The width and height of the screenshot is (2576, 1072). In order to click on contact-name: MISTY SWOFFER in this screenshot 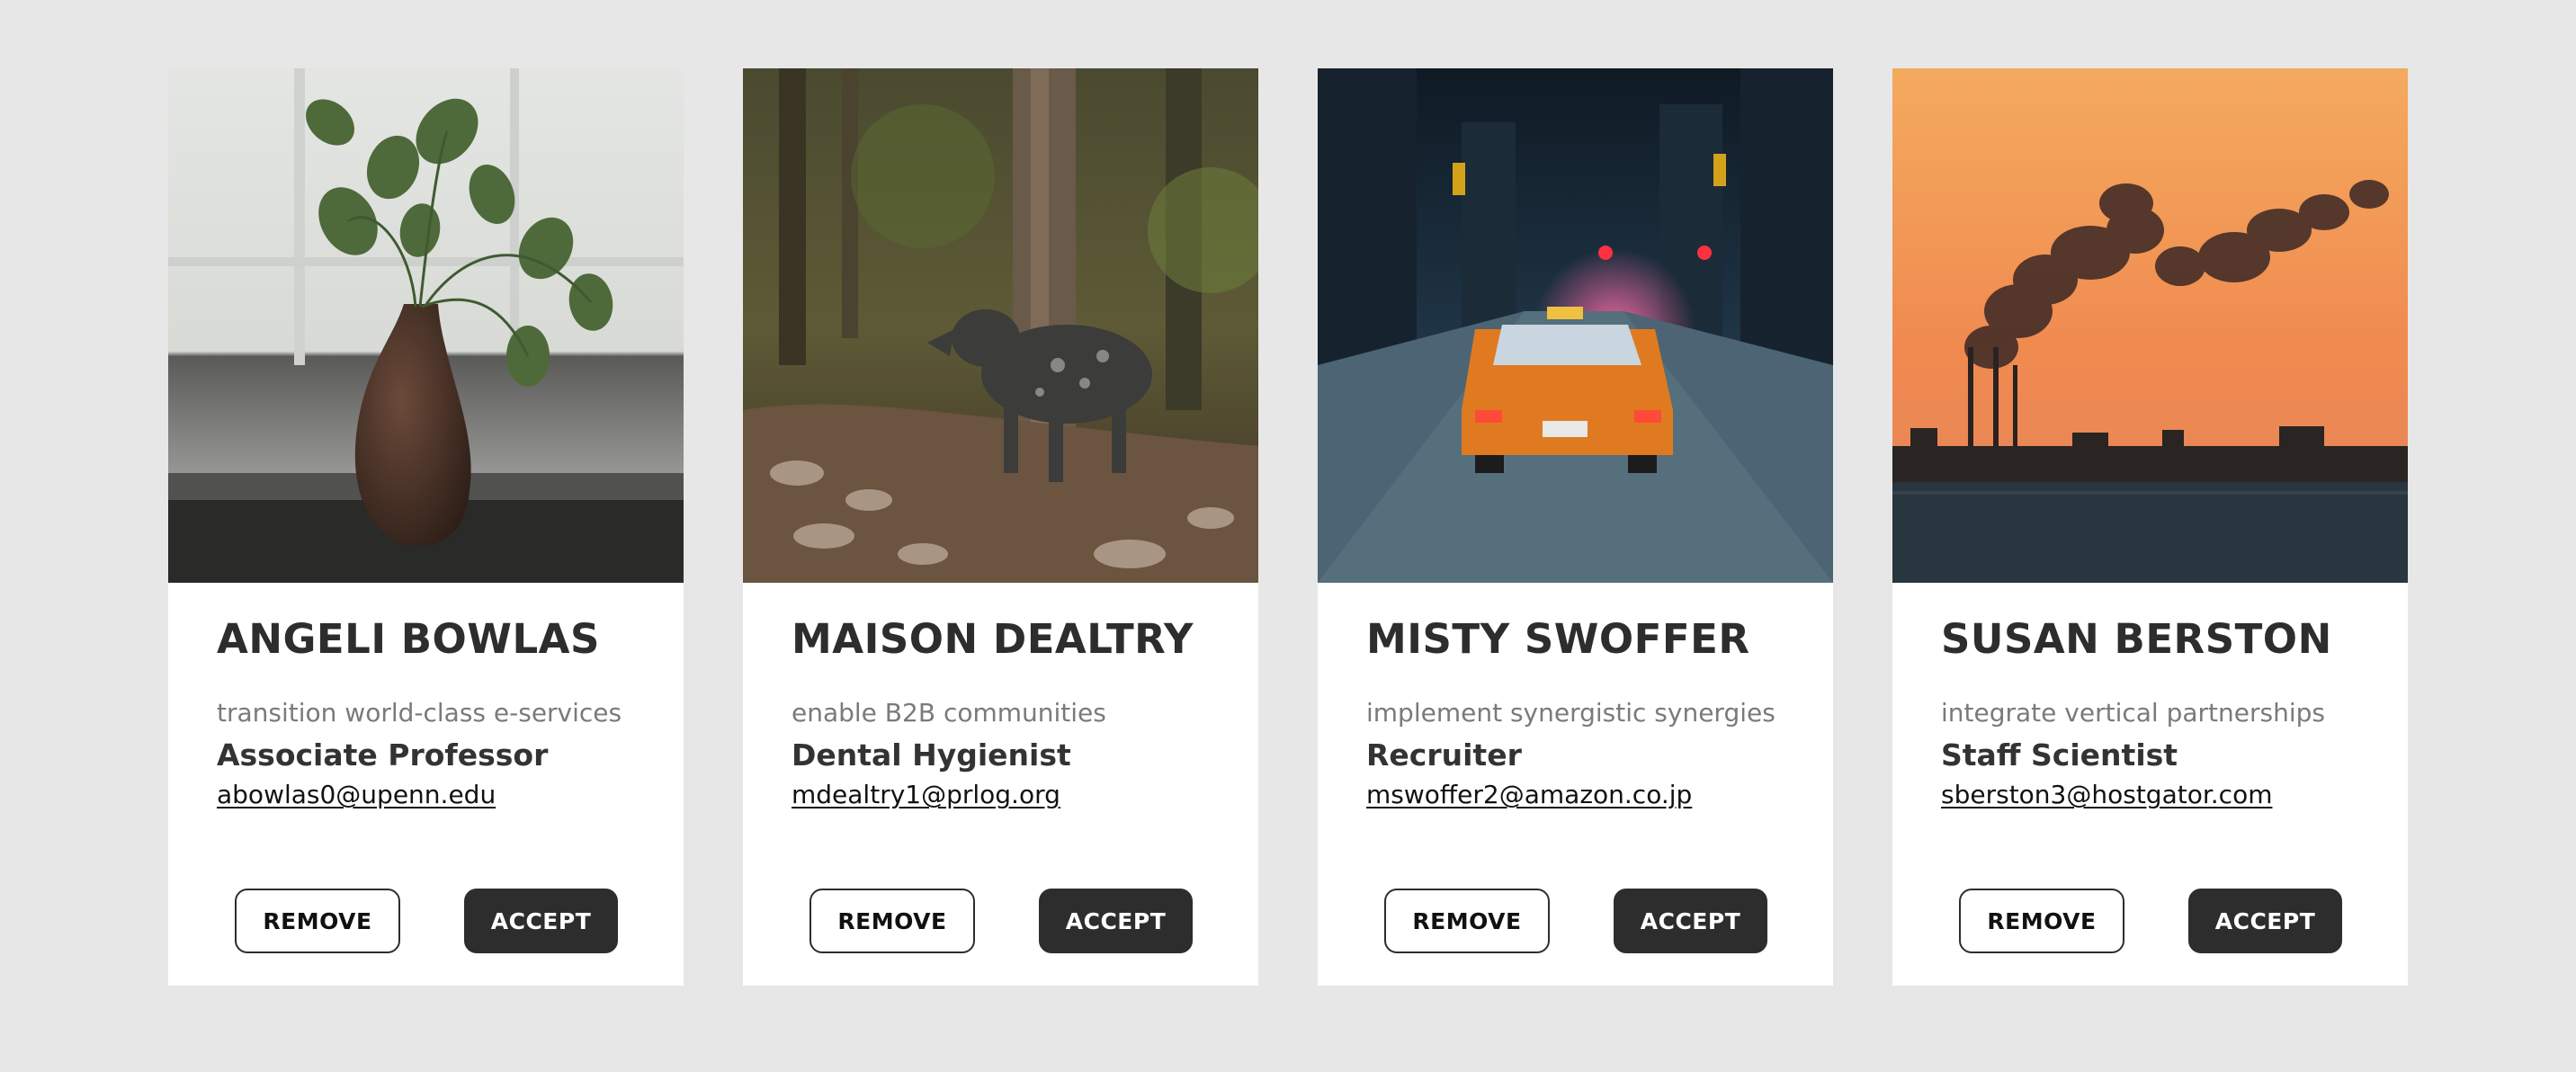, I will do `click(1558, 639)`.